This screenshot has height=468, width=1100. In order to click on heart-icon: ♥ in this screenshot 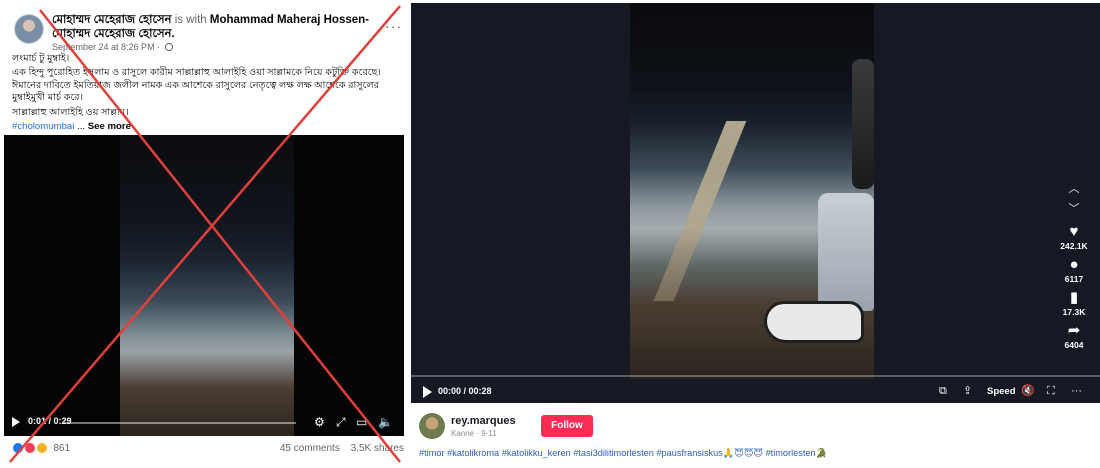, I will do `click(1074, 231)`.